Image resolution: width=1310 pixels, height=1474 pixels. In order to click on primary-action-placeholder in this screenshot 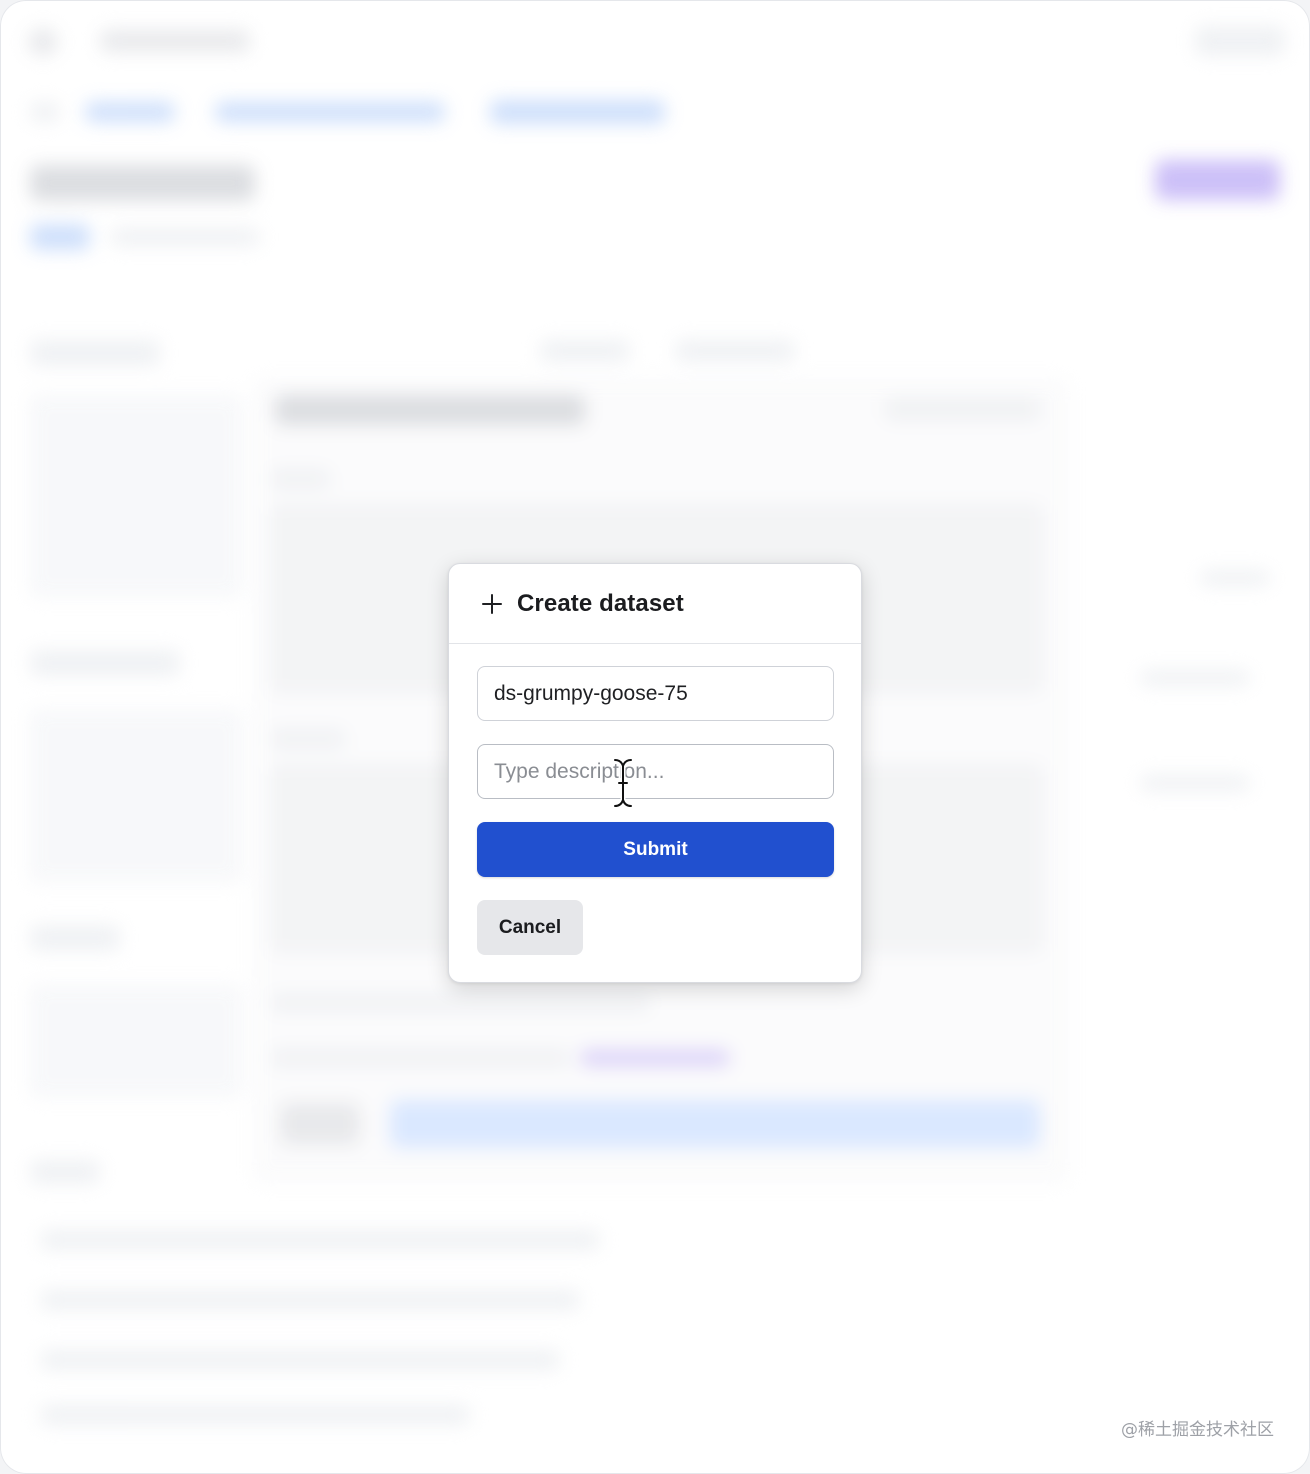, I will do `click(1217, 180)`.